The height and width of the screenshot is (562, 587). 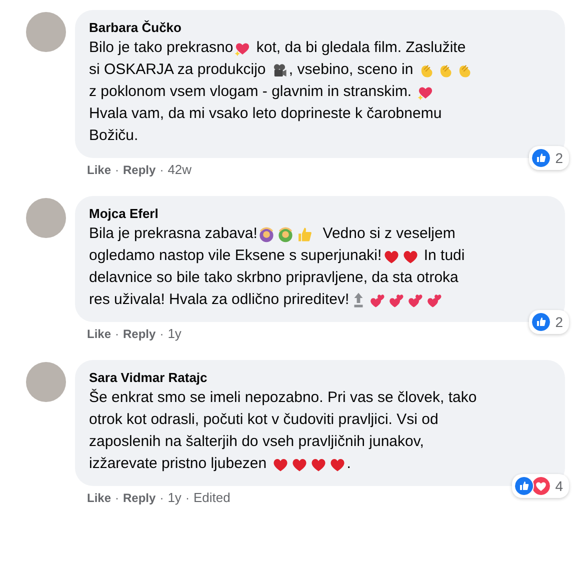 What do you see at coordinates (273, 278) in the screenshot?
I see `comment-text: delavnice so bile tako skrbno pripravljene, da sta otroka` at bounding box center [273, 278].